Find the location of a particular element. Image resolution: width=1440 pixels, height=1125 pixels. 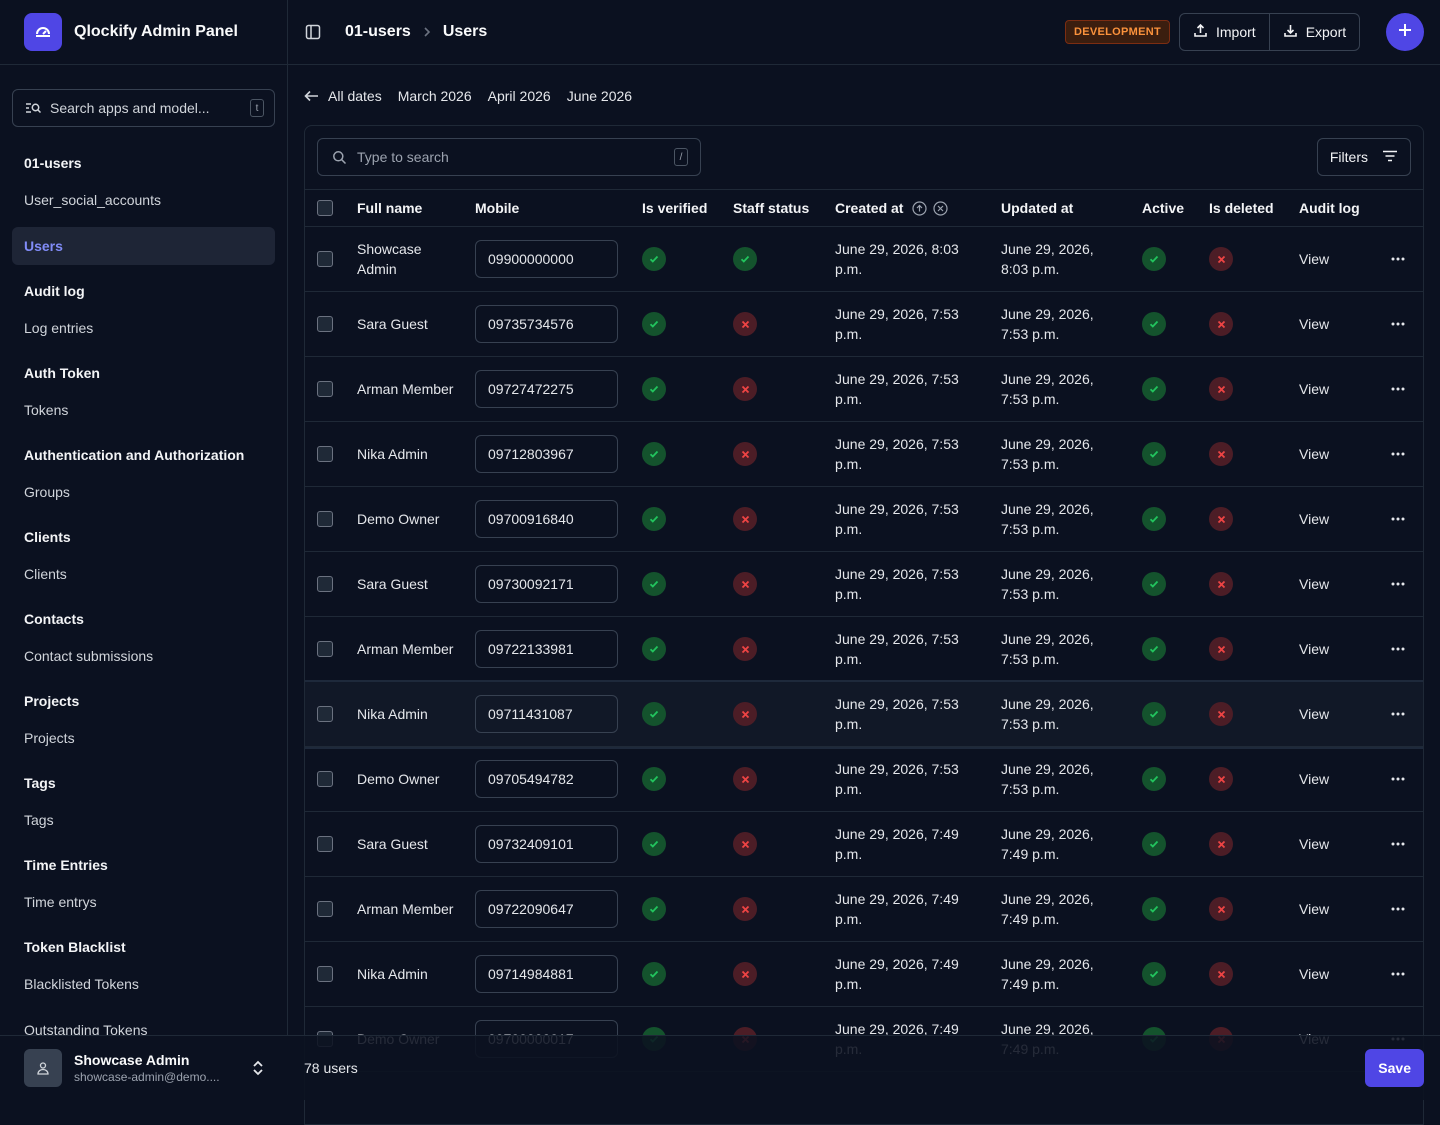

mobile-field: 09730092171 is located at coordinates (546, 584).